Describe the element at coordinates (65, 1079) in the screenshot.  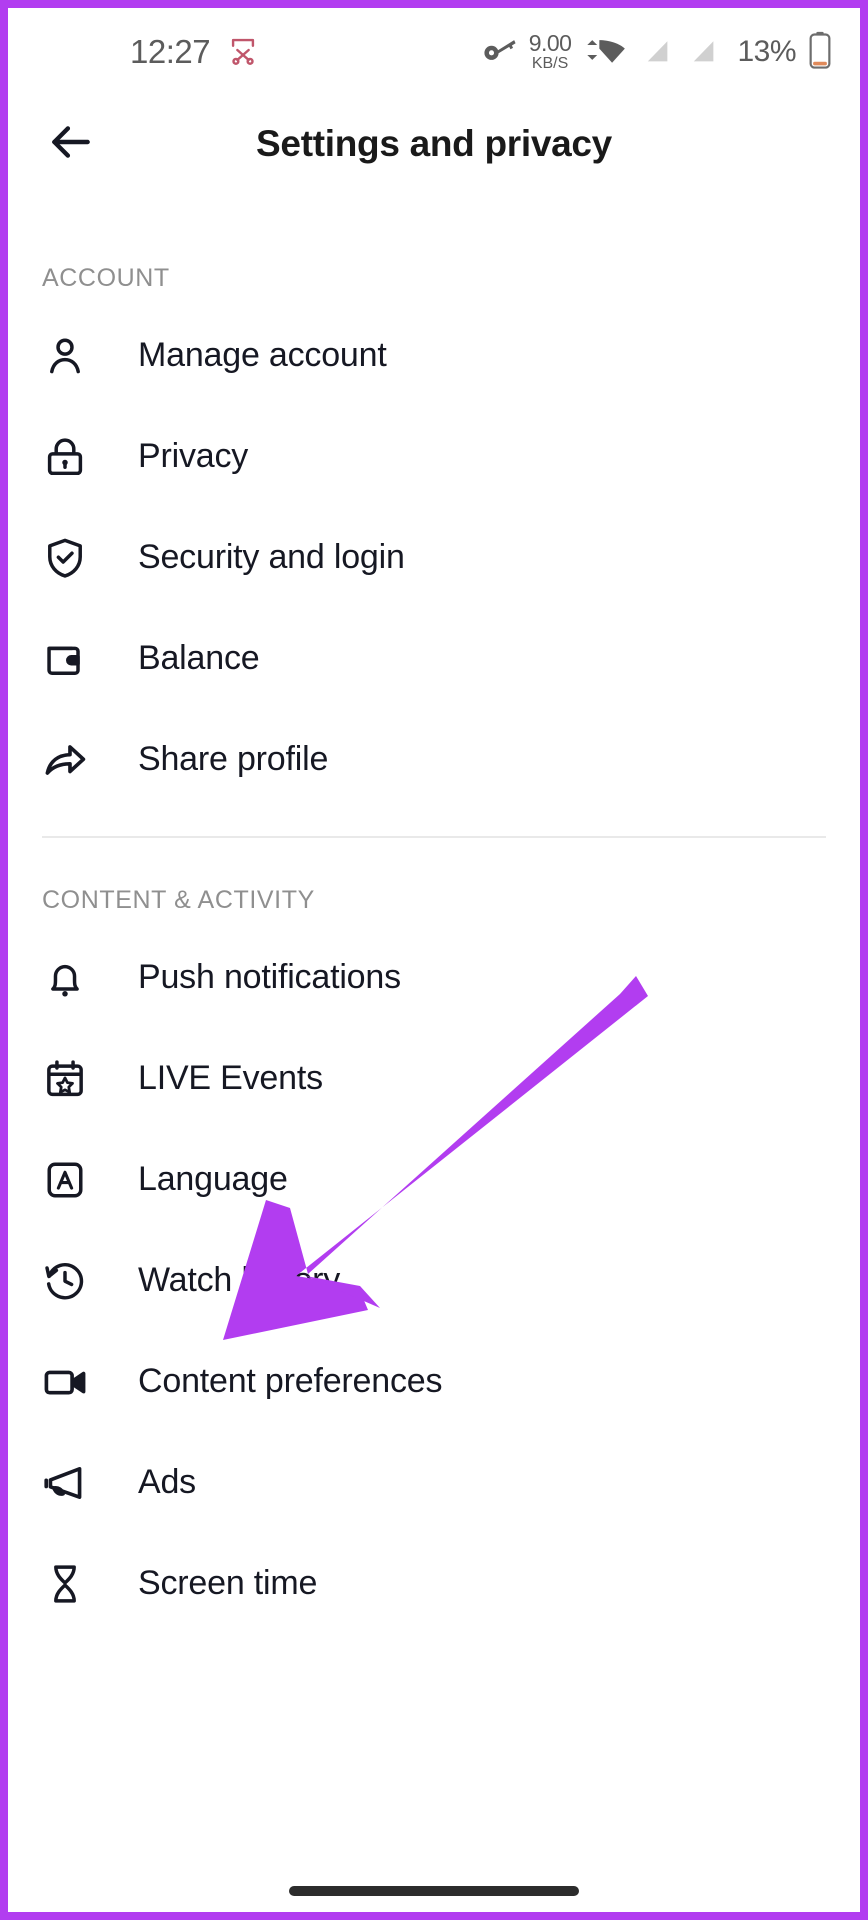
I see `calendar-star-icon` at that location.